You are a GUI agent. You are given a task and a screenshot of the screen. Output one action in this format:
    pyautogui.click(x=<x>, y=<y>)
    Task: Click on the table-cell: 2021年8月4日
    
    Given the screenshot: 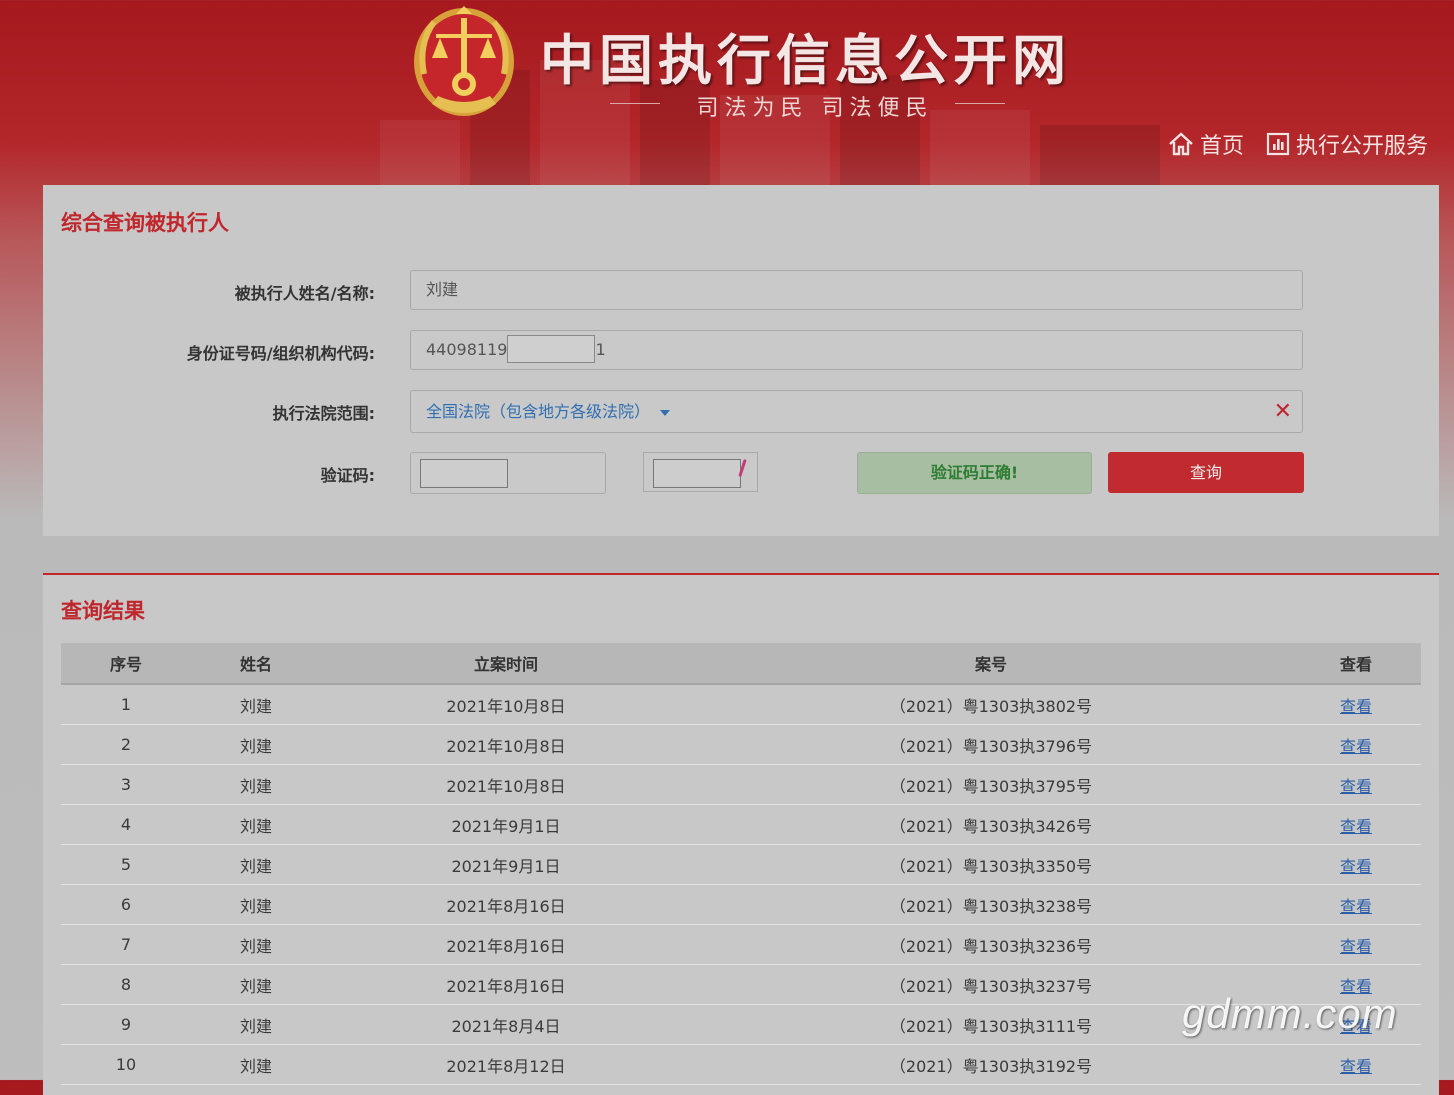 What is the action you would take?
    pyautogui.click(x=506, y=1024)
    